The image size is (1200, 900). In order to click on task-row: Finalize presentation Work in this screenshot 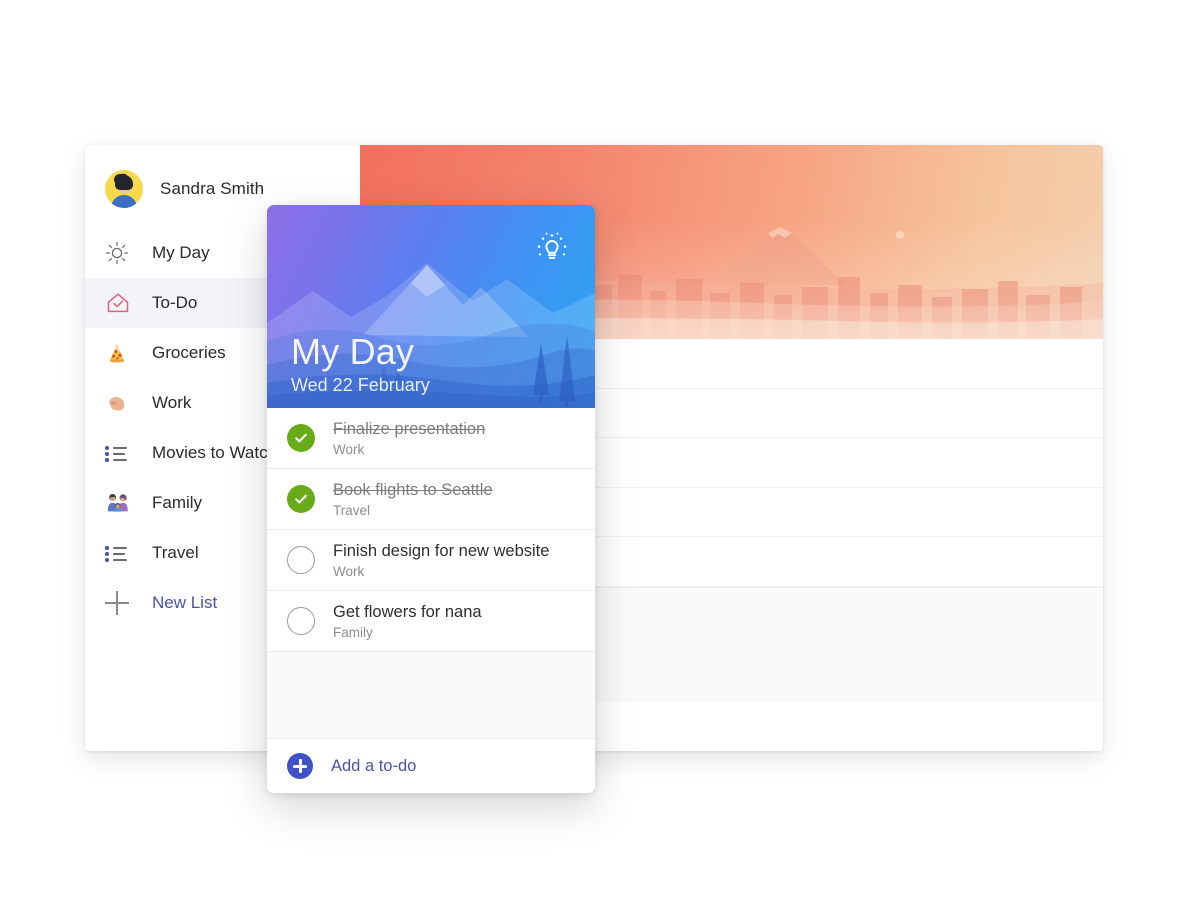, I will do `click(431, 438)`.